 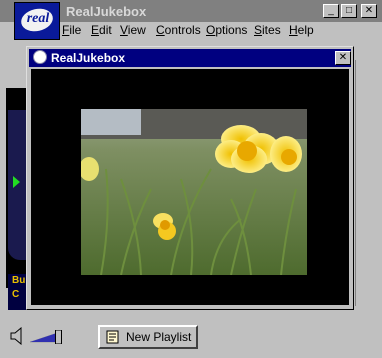 What do you see at coordinates (18, 292) in the screenshot?
I see `promo-banner: Bu C` at bounding box center [18, 292].